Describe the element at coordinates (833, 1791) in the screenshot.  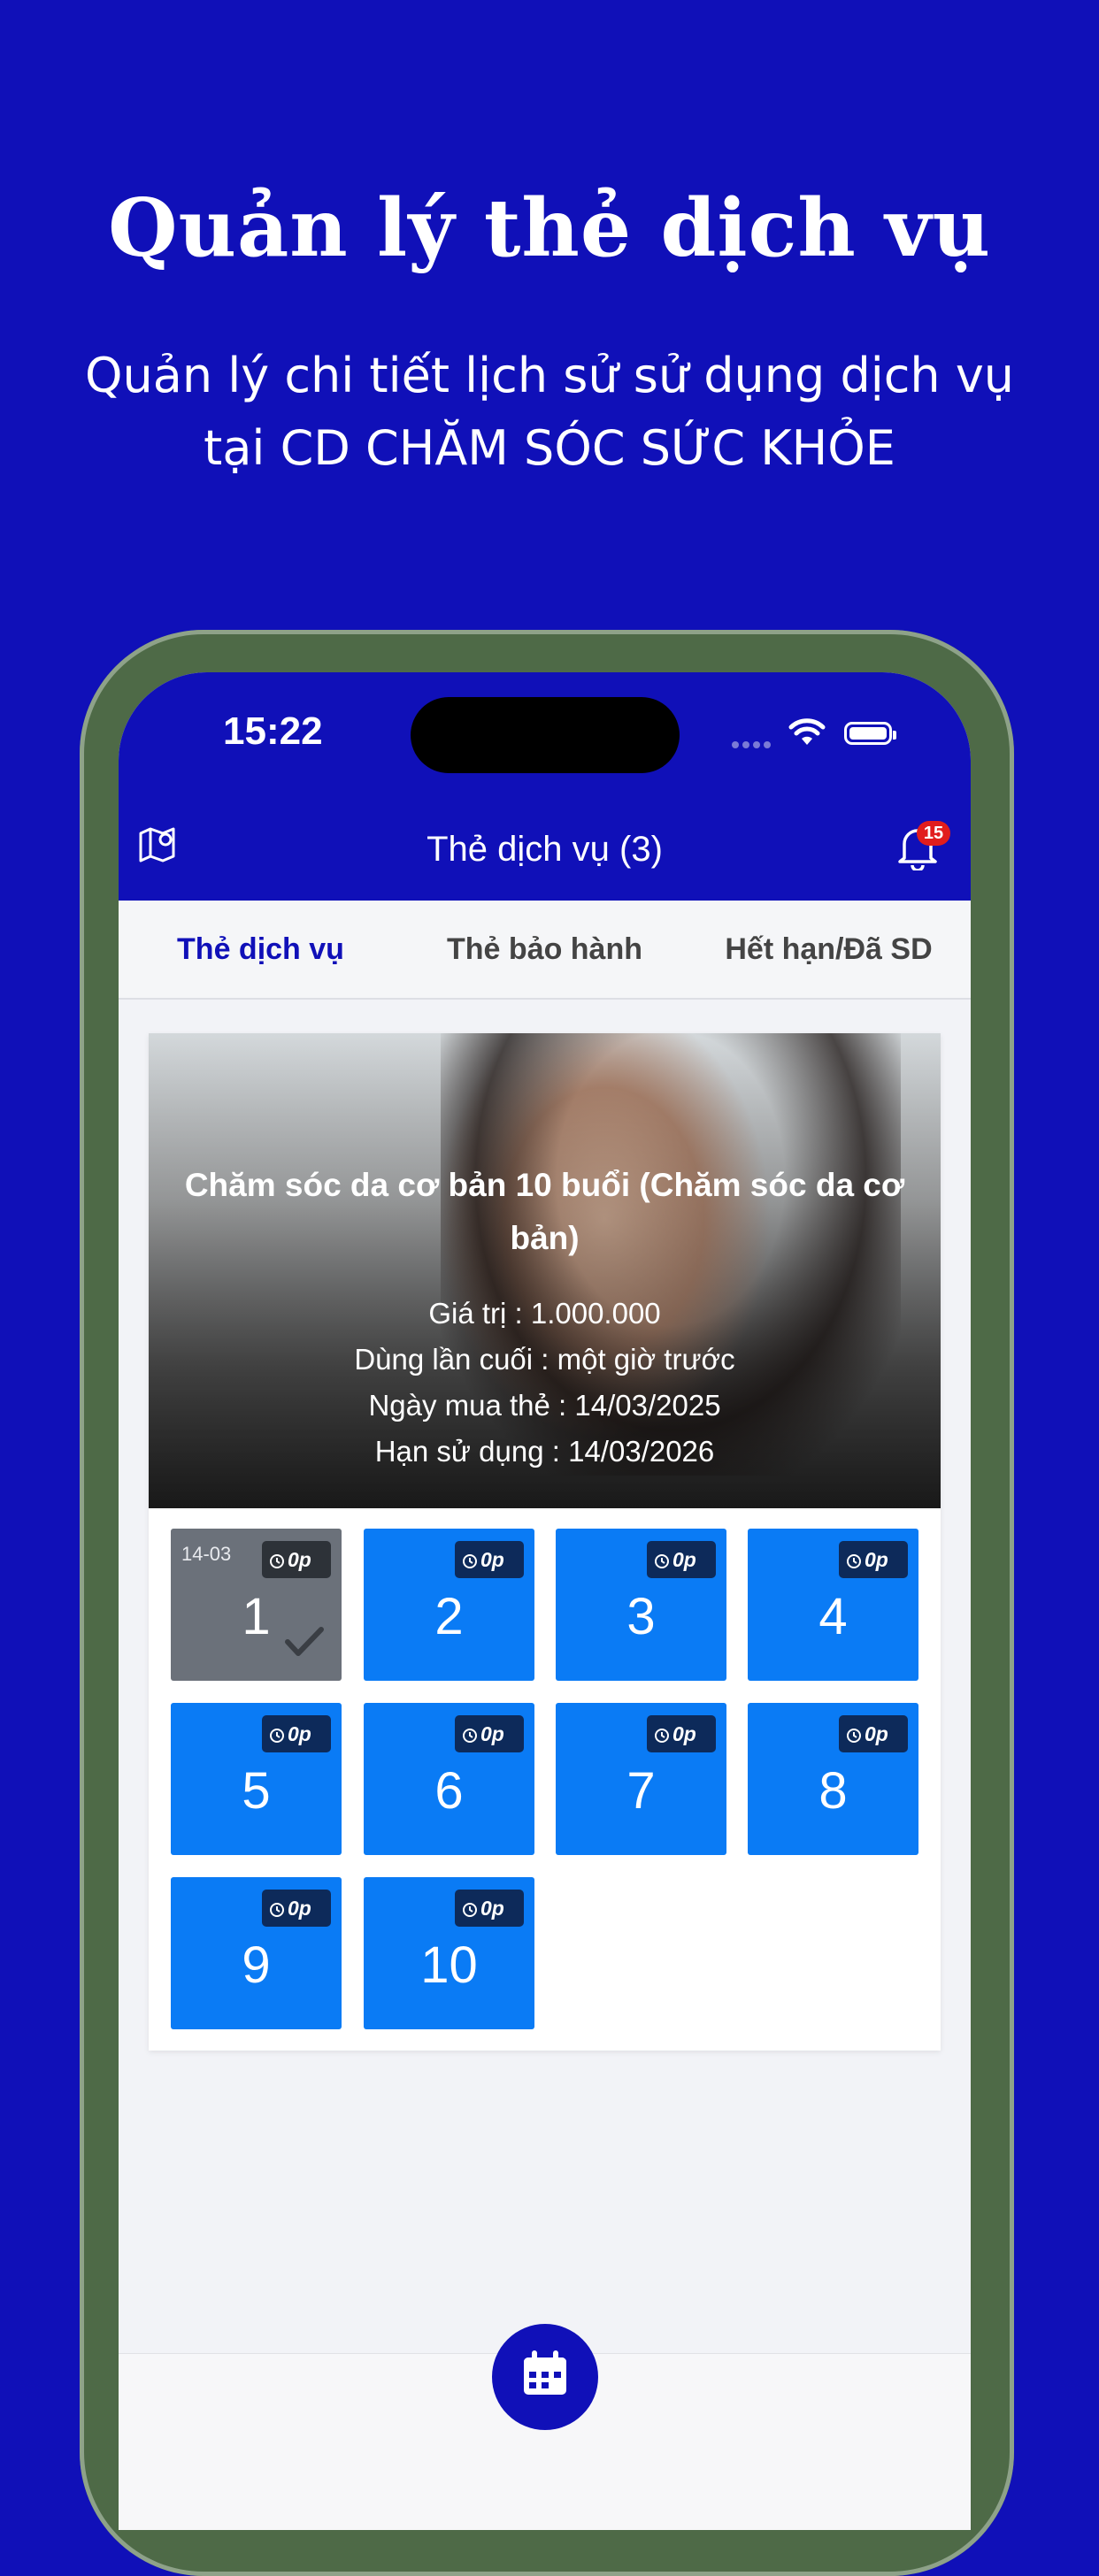
I see `session-number: 8` at that location.